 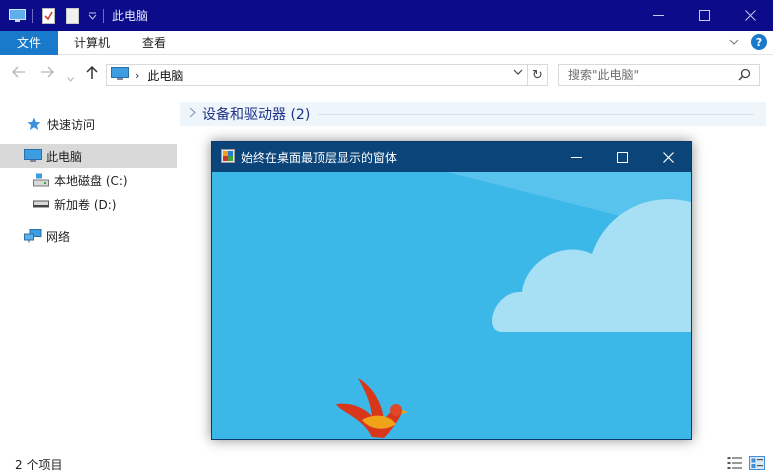 I want to click on drive-c-icon, so click(x=41, y=180).